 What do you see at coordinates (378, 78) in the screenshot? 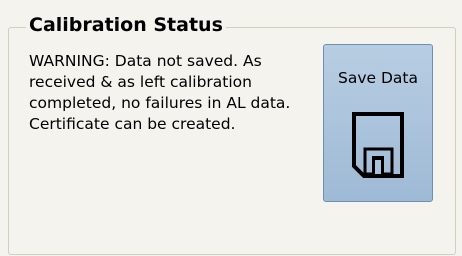
I see `save-data-label: Save Data` at bounding box center [378, 78].